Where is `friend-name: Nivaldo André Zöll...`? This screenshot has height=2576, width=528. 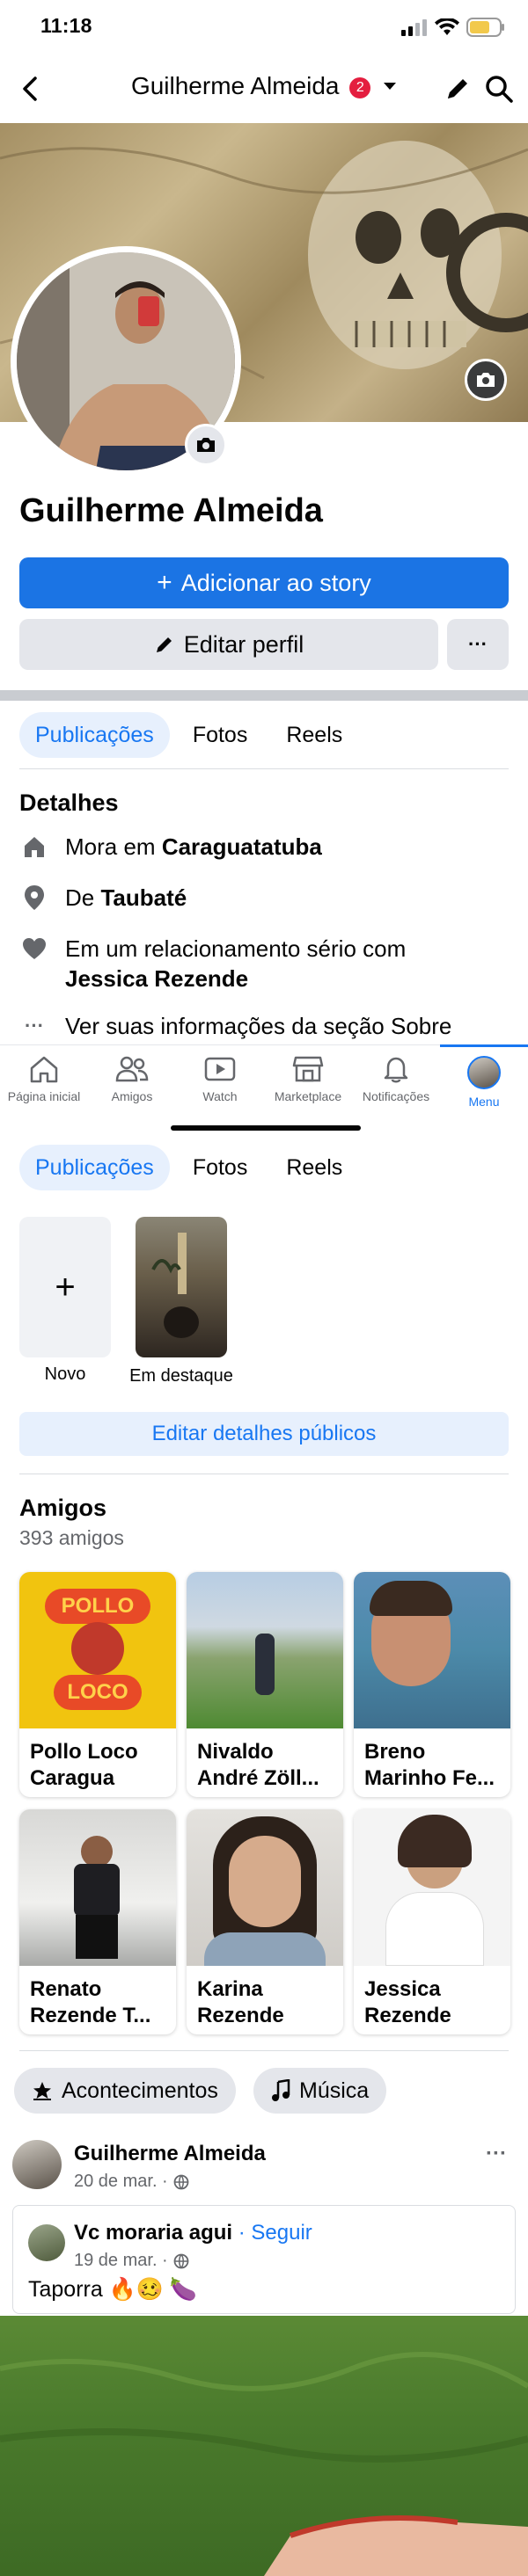 friend-name: Nivaldo André Zöll... is located at coordinates (258, 1765).